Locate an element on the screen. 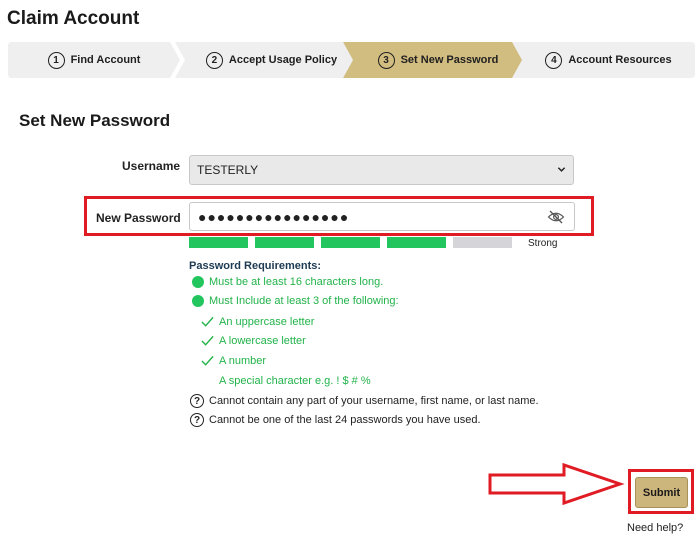 The width and height of the screenshot is (700, 552). requirement-item: Must be at least 16 characters long. is located at coordinates (287, 282).